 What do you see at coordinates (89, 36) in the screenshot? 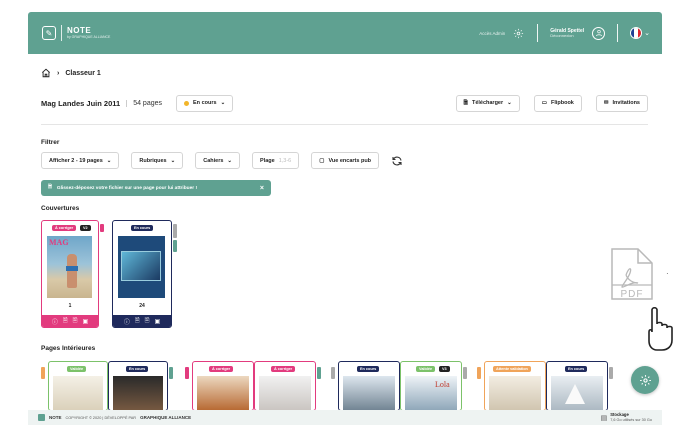
I see `logo-subtitle: by GRAPHIQUE ALLIANCE` at bounding box center [89, 36].